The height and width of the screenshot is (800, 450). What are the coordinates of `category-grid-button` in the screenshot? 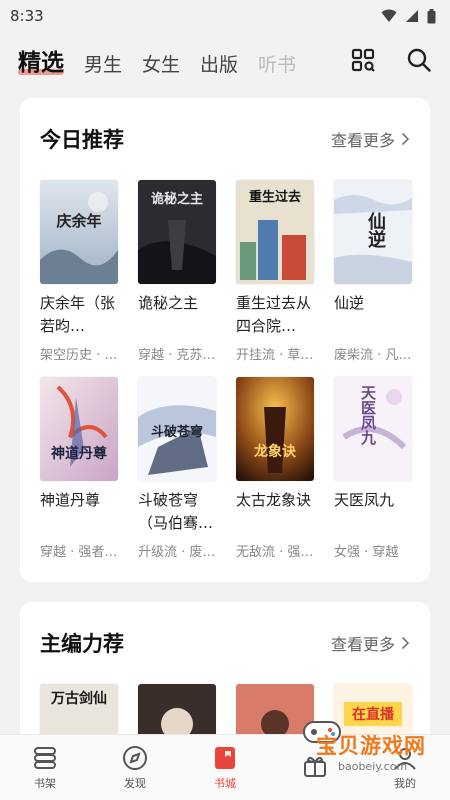 It's located at (363, 60).